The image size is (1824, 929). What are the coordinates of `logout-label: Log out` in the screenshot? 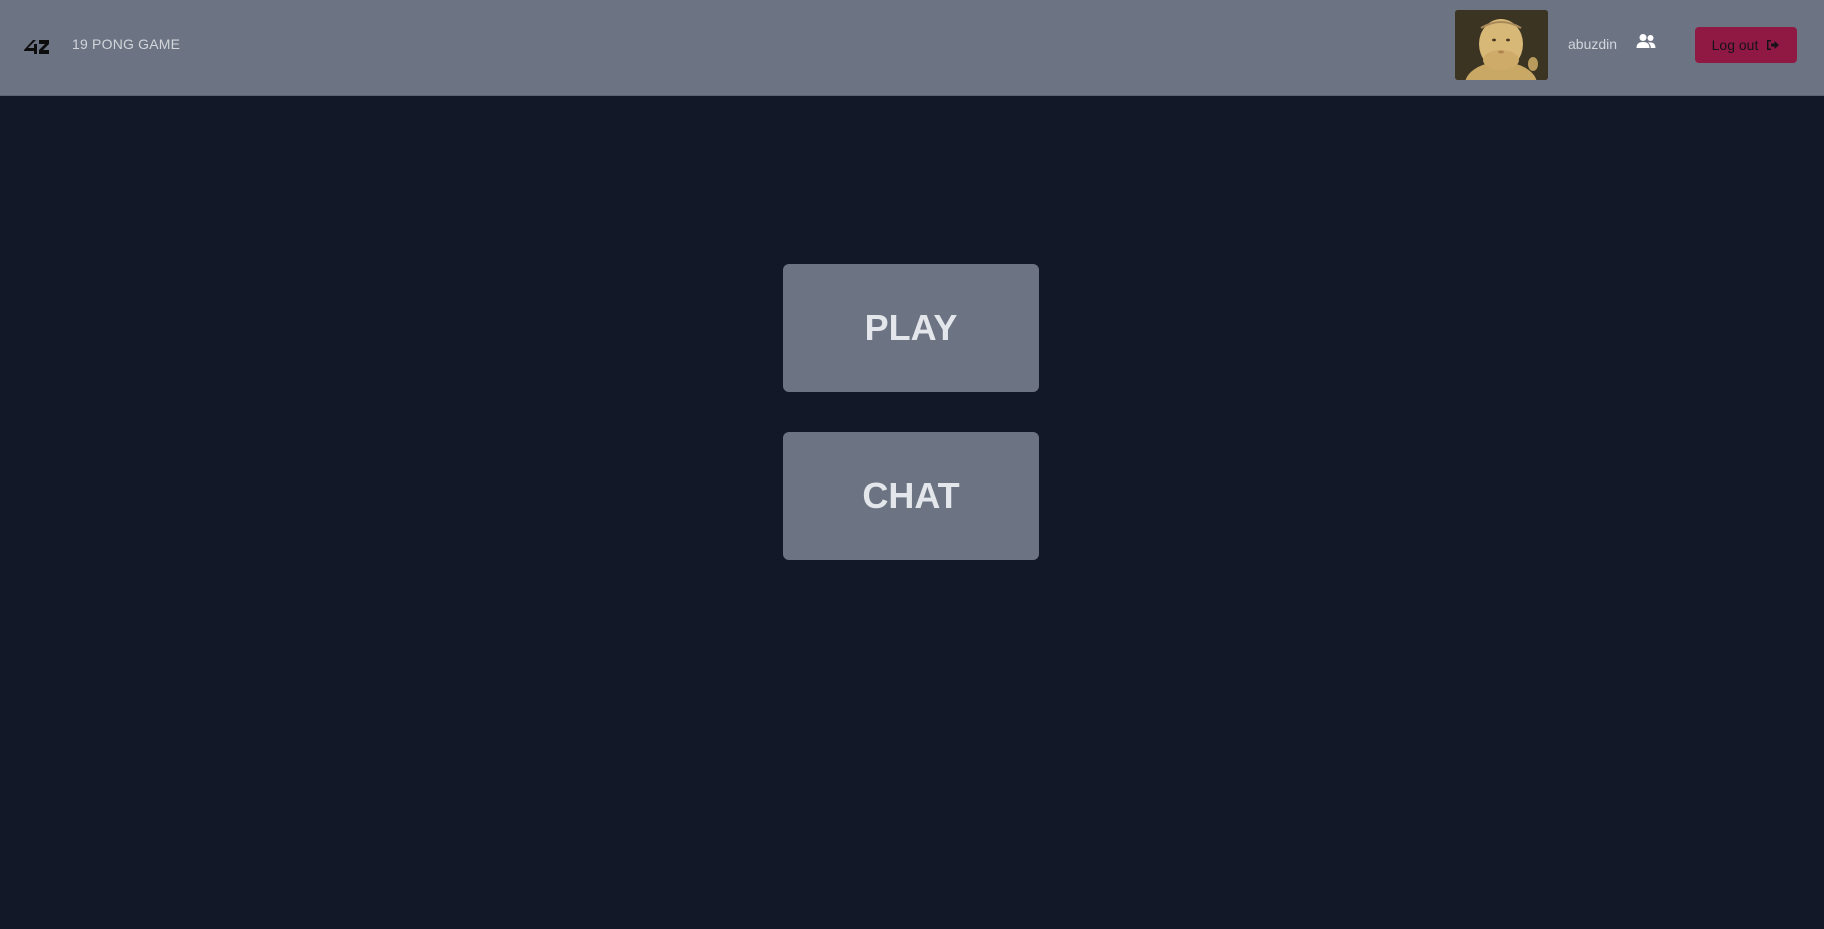 It's located at (1735, 45).